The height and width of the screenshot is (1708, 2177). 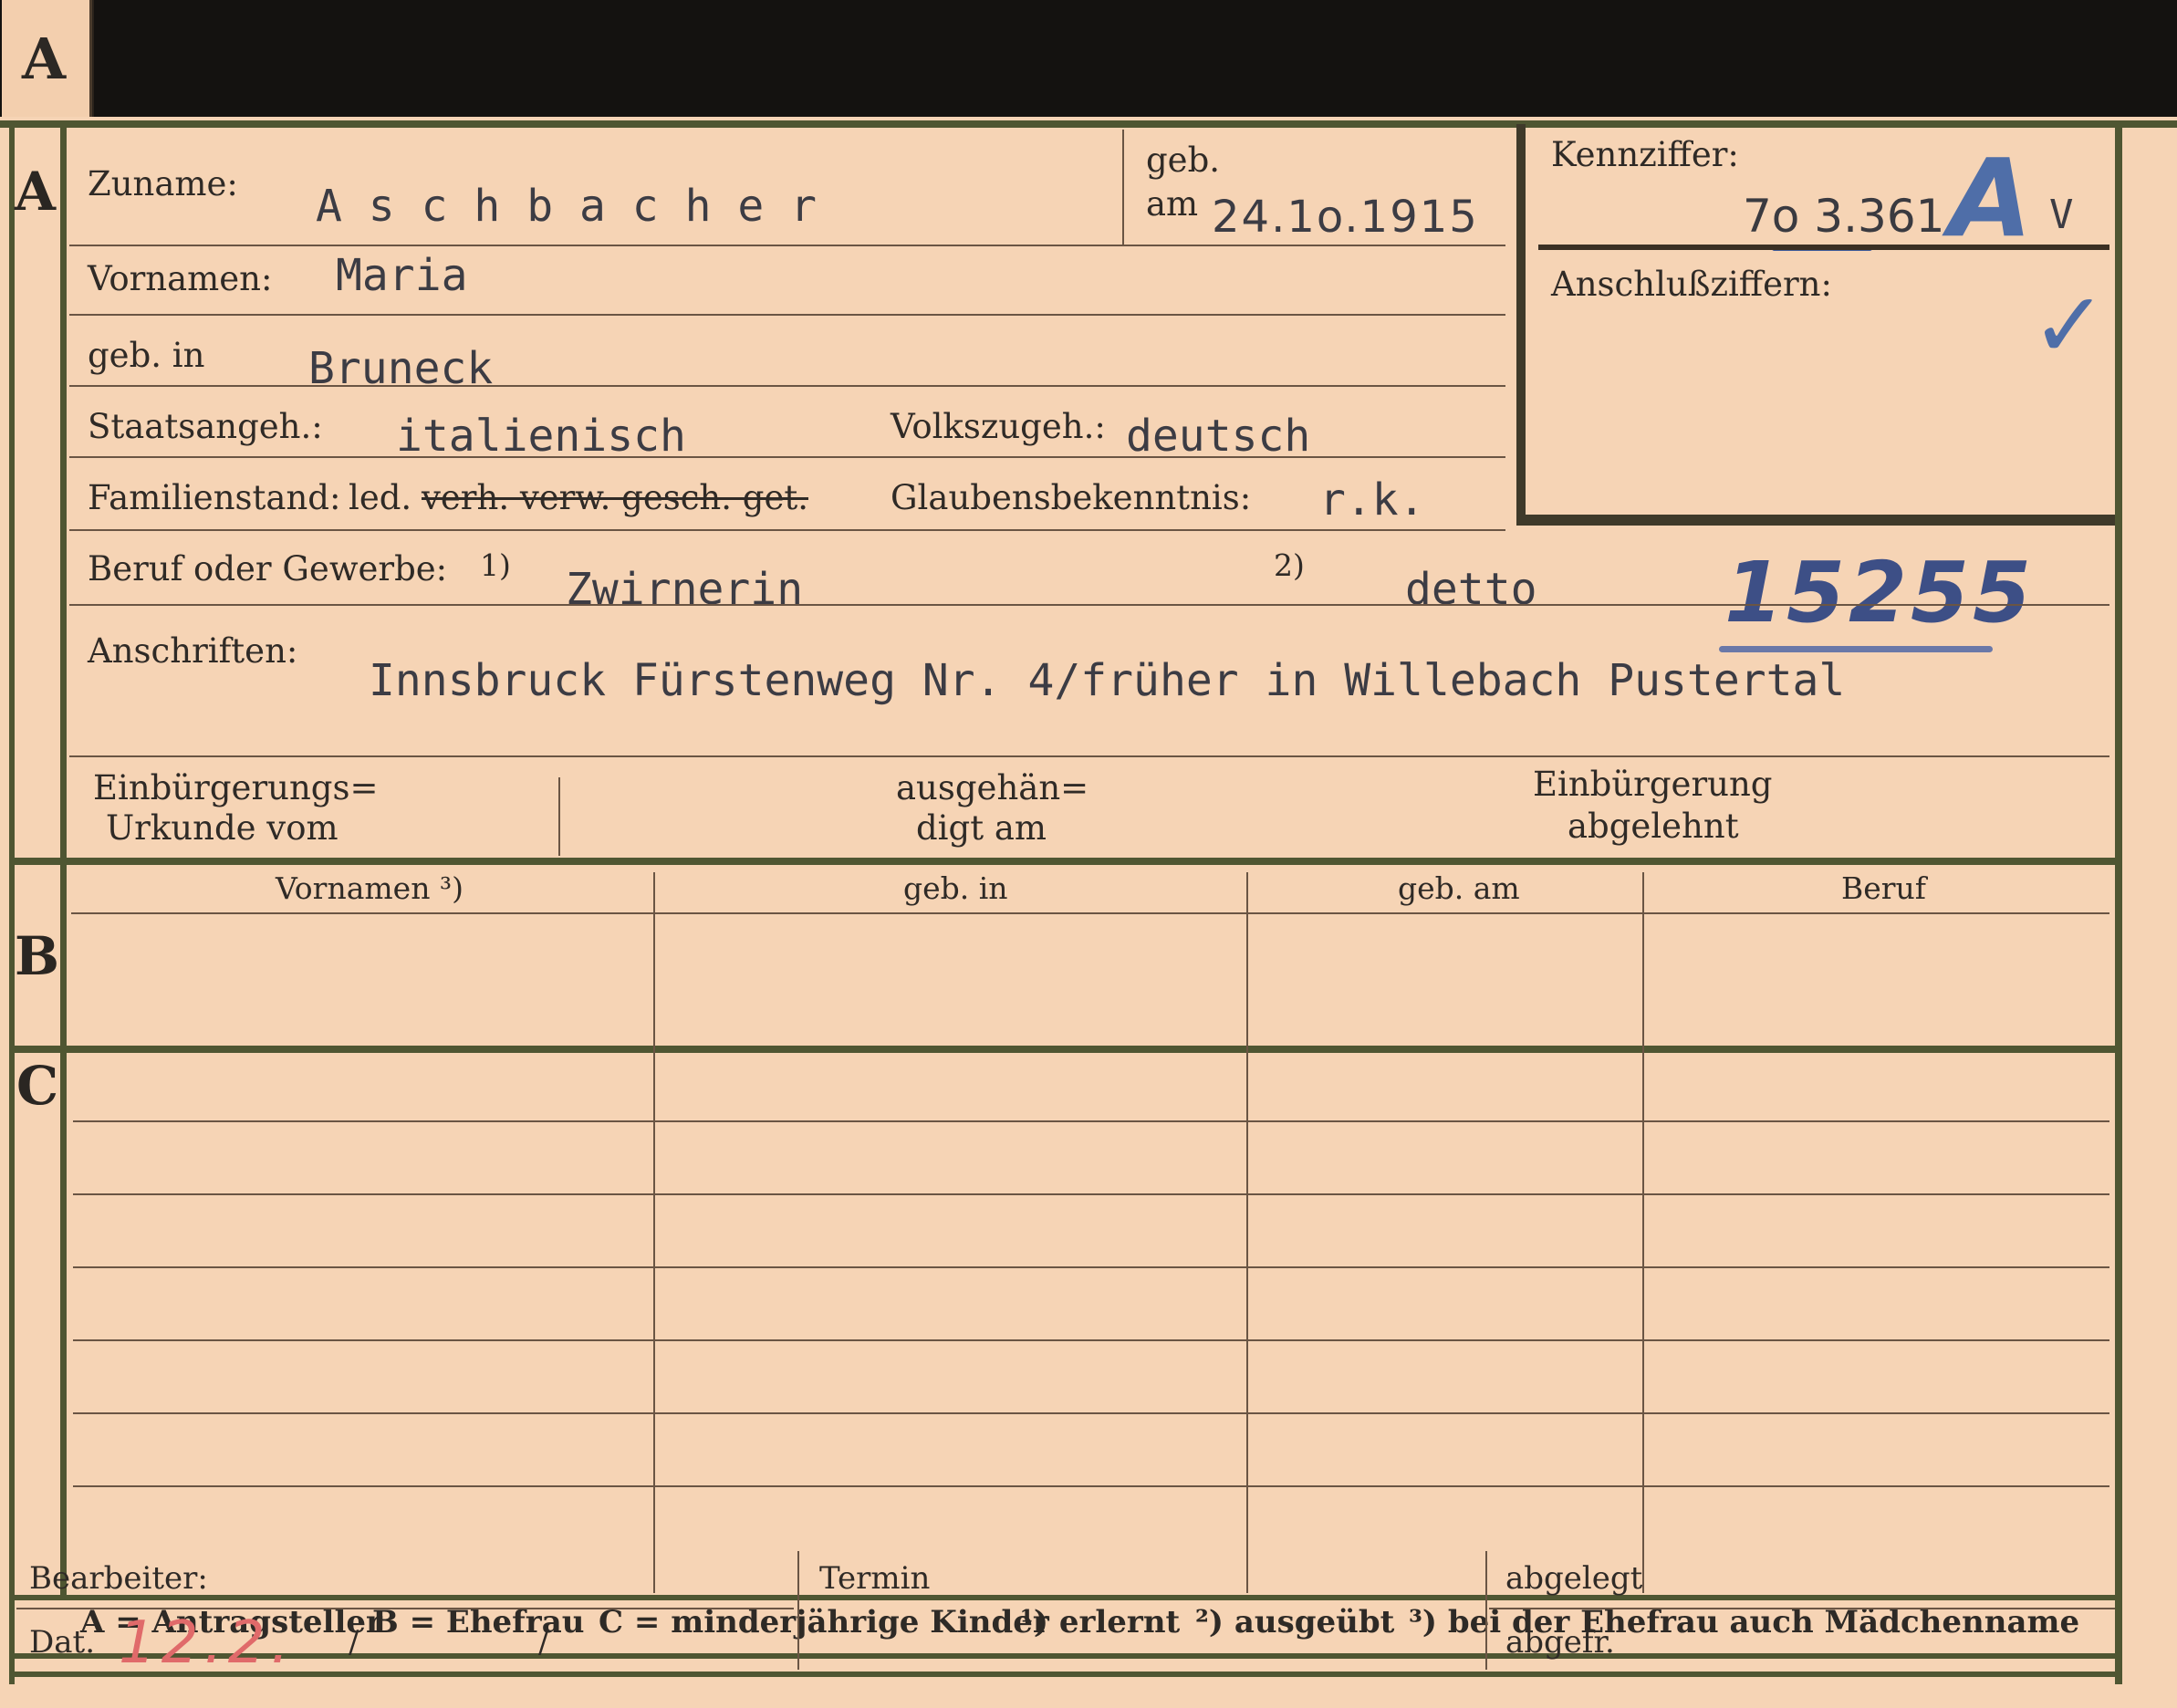 I want to click on natcert-separator, so click(x=559, y=817).